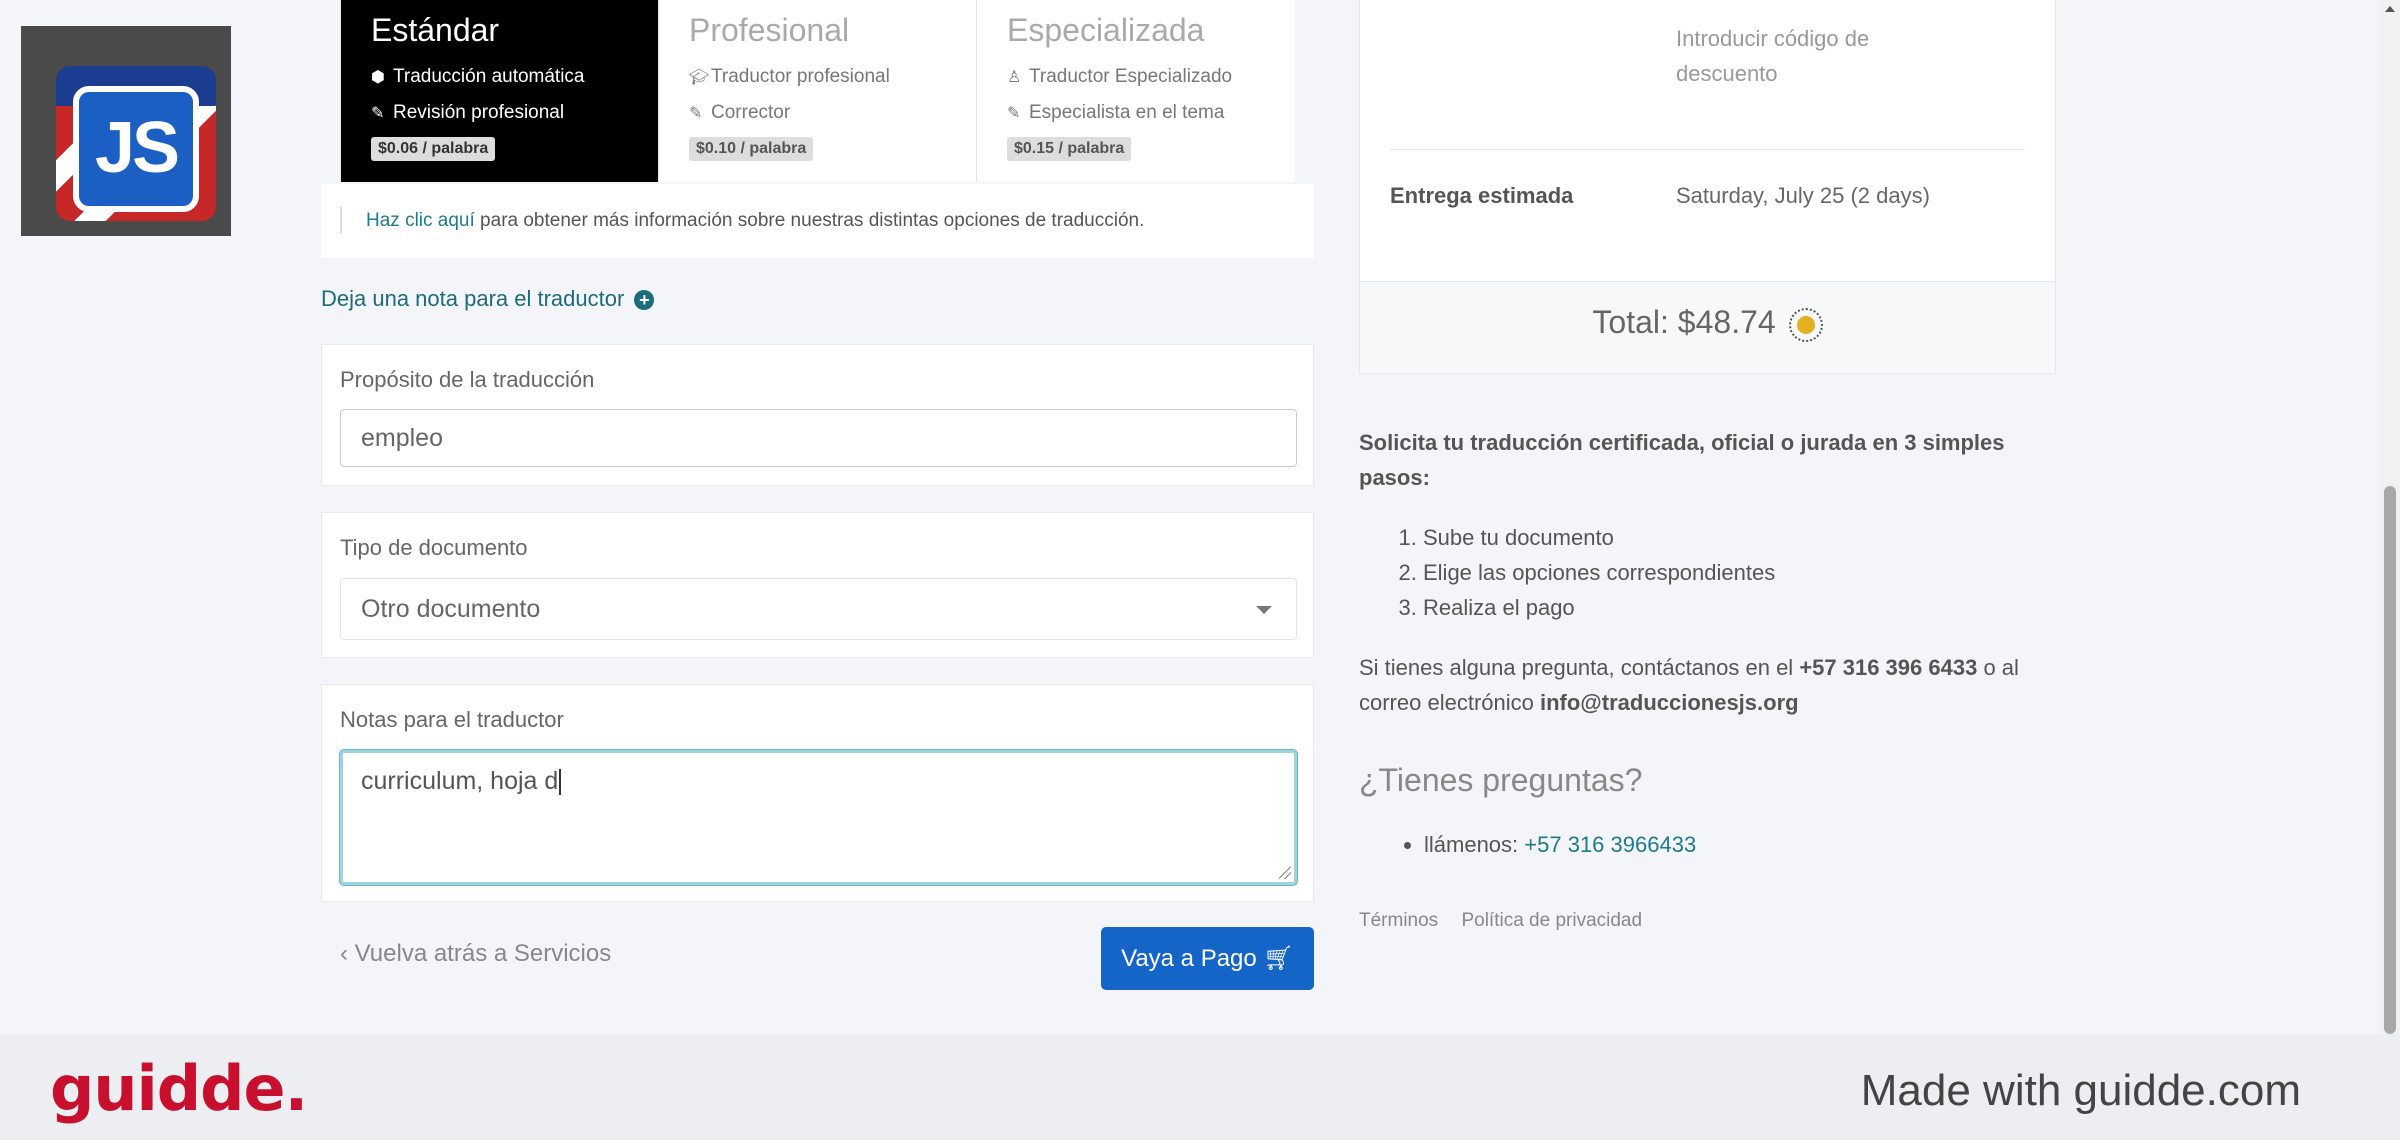  I want to click on total-footer: Total: $48.74, so click(1707, 327).